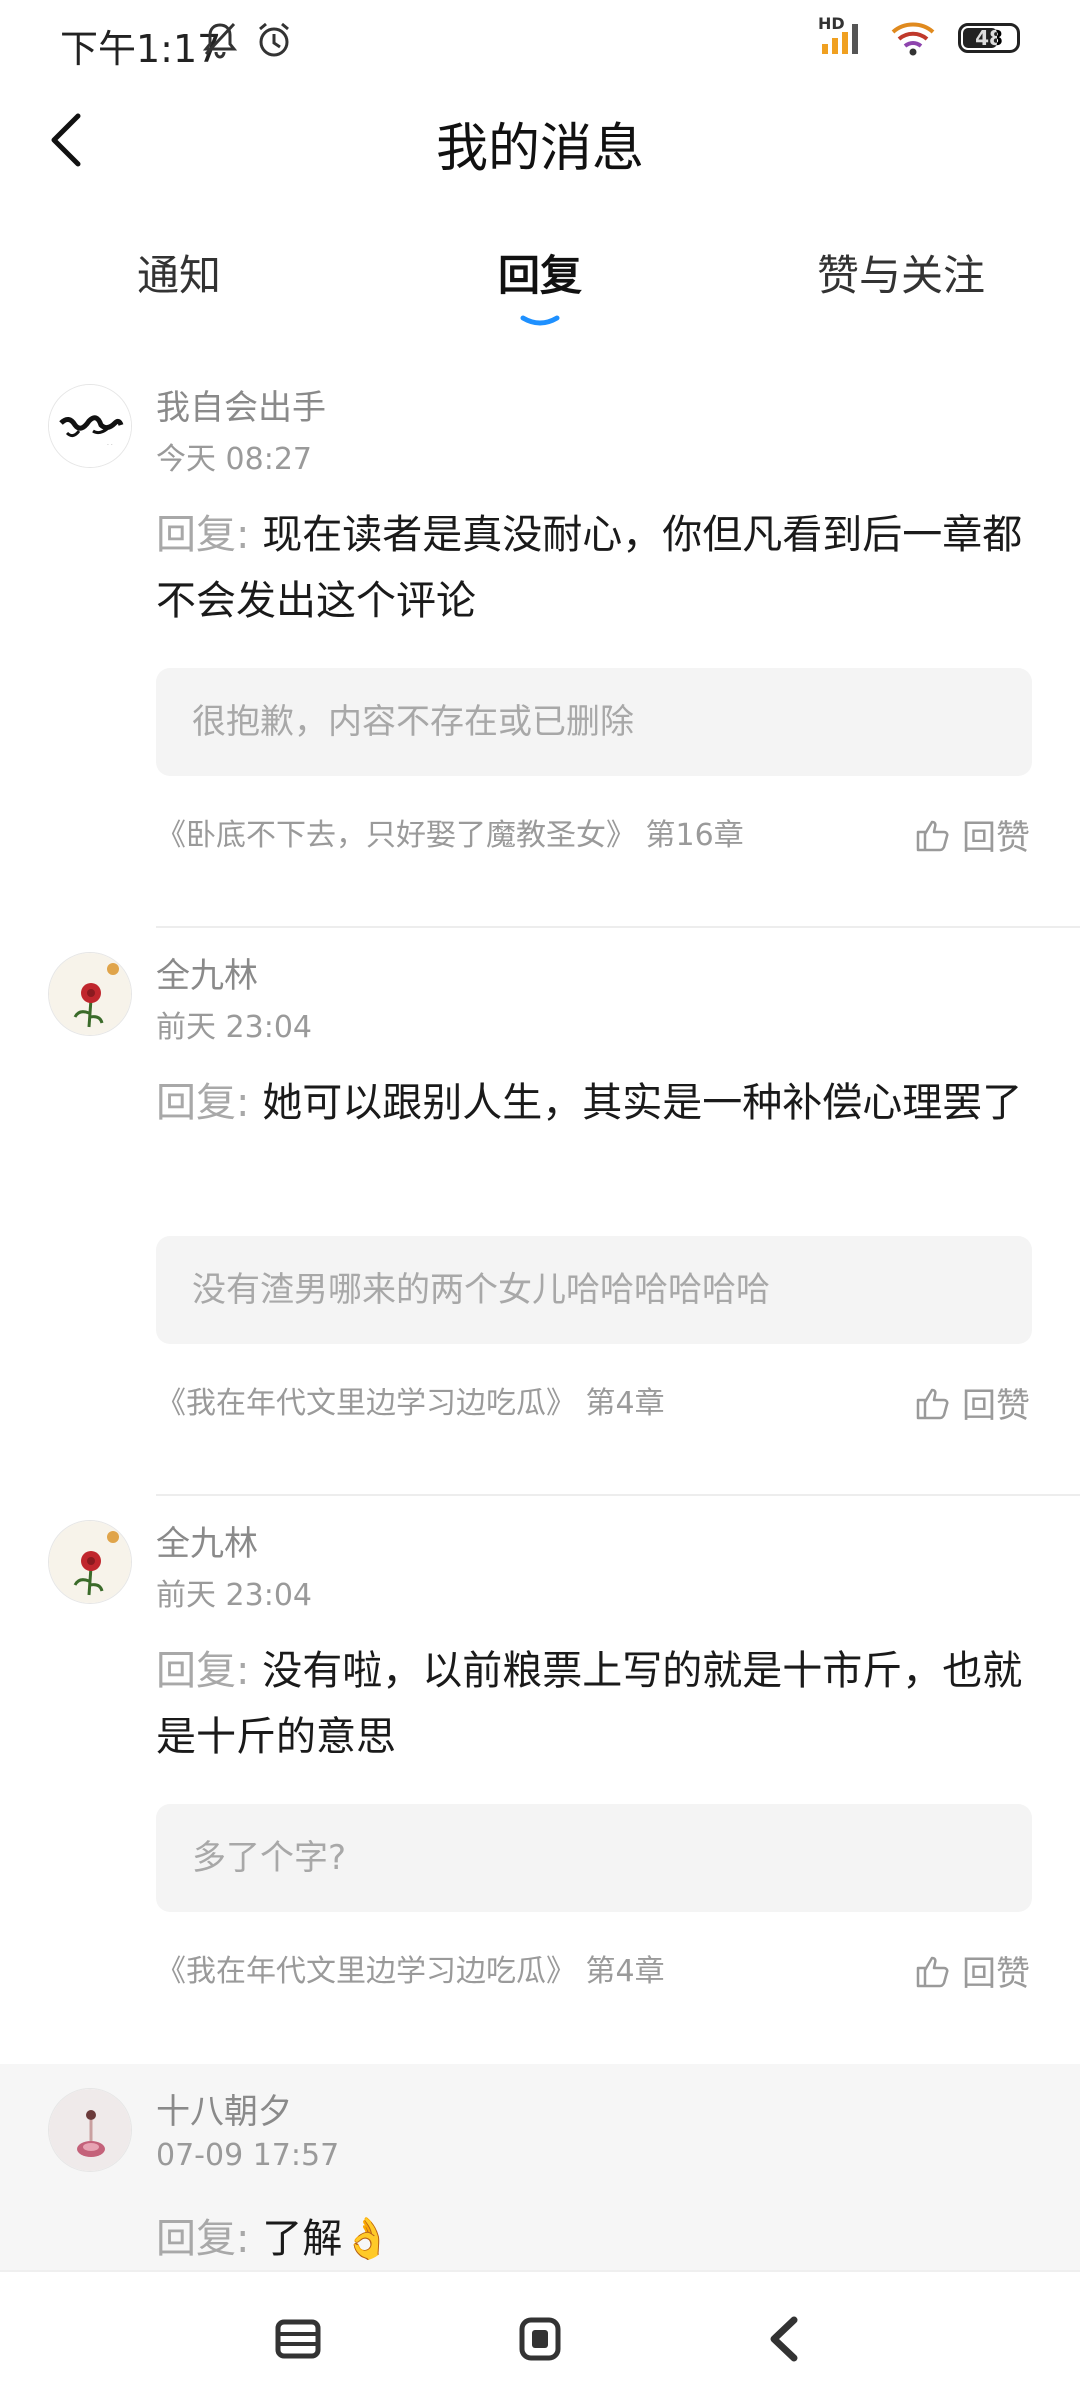  What do you see at coordinates (540, 2339) in the screenshot?
I see `home-icon` at bounding box center [540, 2339].